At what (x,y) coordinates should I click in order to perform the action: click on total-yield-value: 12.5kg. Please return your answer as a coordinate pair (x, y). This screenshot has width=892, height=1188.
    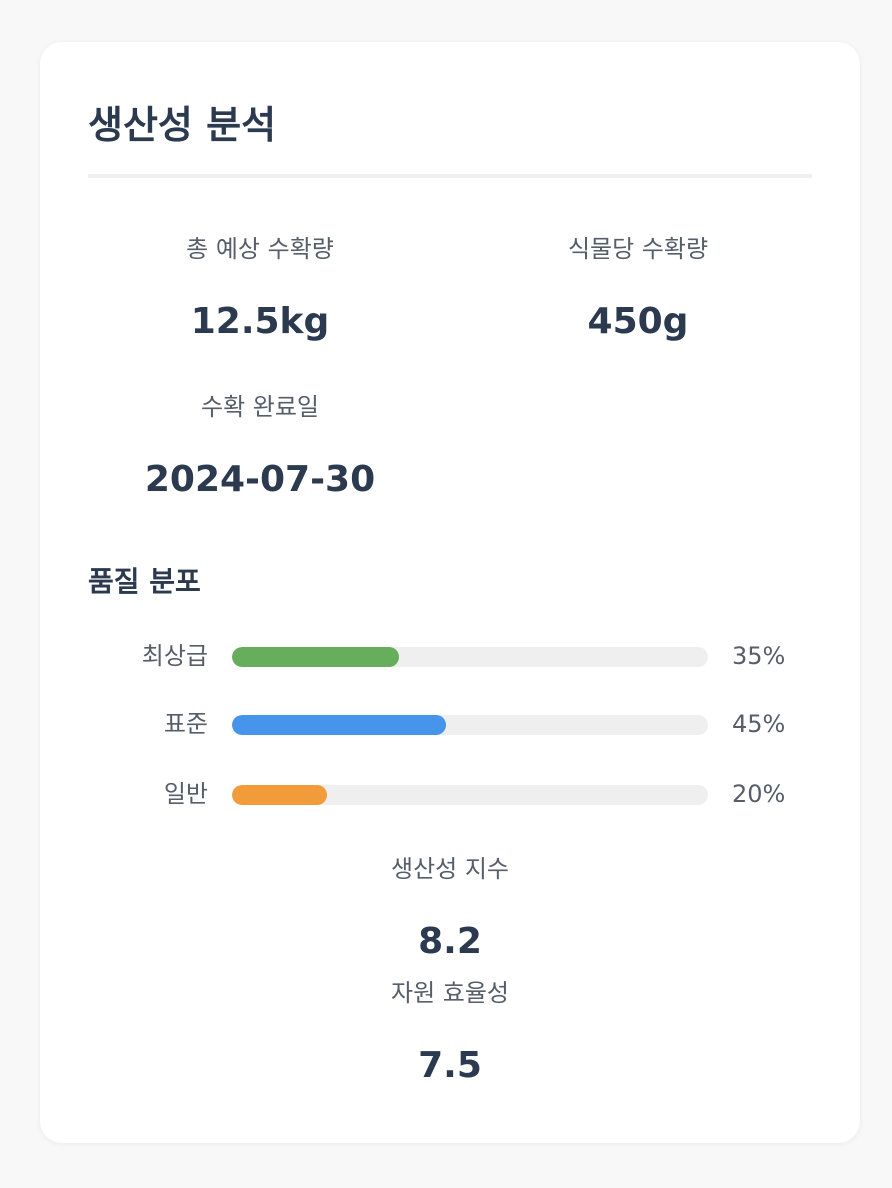
    Looking at the image, I should click on (260, 321).